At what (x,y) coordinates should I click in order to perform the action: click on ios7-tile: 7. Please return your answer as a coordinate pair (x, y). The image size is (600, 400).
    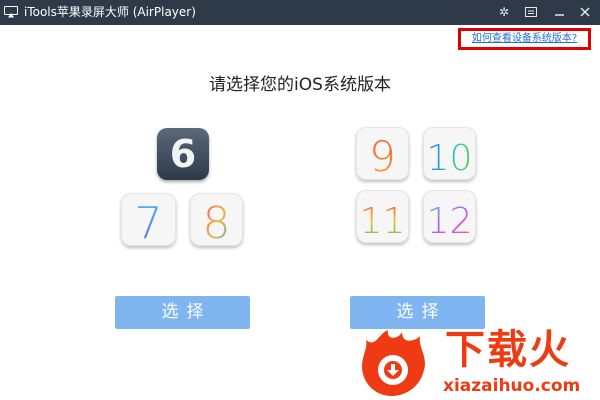
    Looking at the image, I should click on (148, 219).